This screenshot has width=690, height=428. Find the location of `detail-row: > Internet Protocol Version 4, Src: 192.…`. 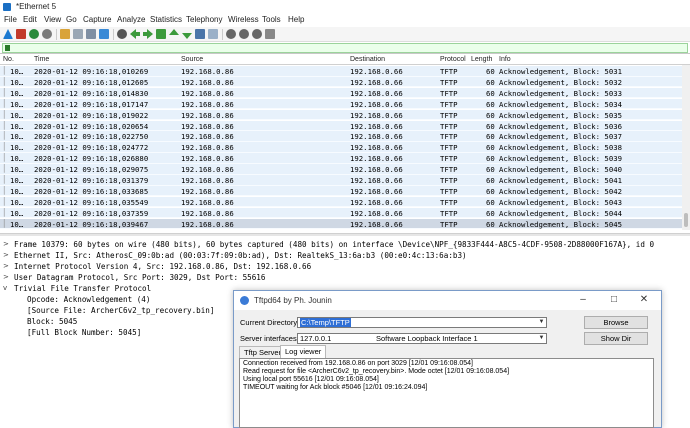

detail-row: > Internet Protocol Version 4, Src: 192.… is located at coordinates (345, 266).